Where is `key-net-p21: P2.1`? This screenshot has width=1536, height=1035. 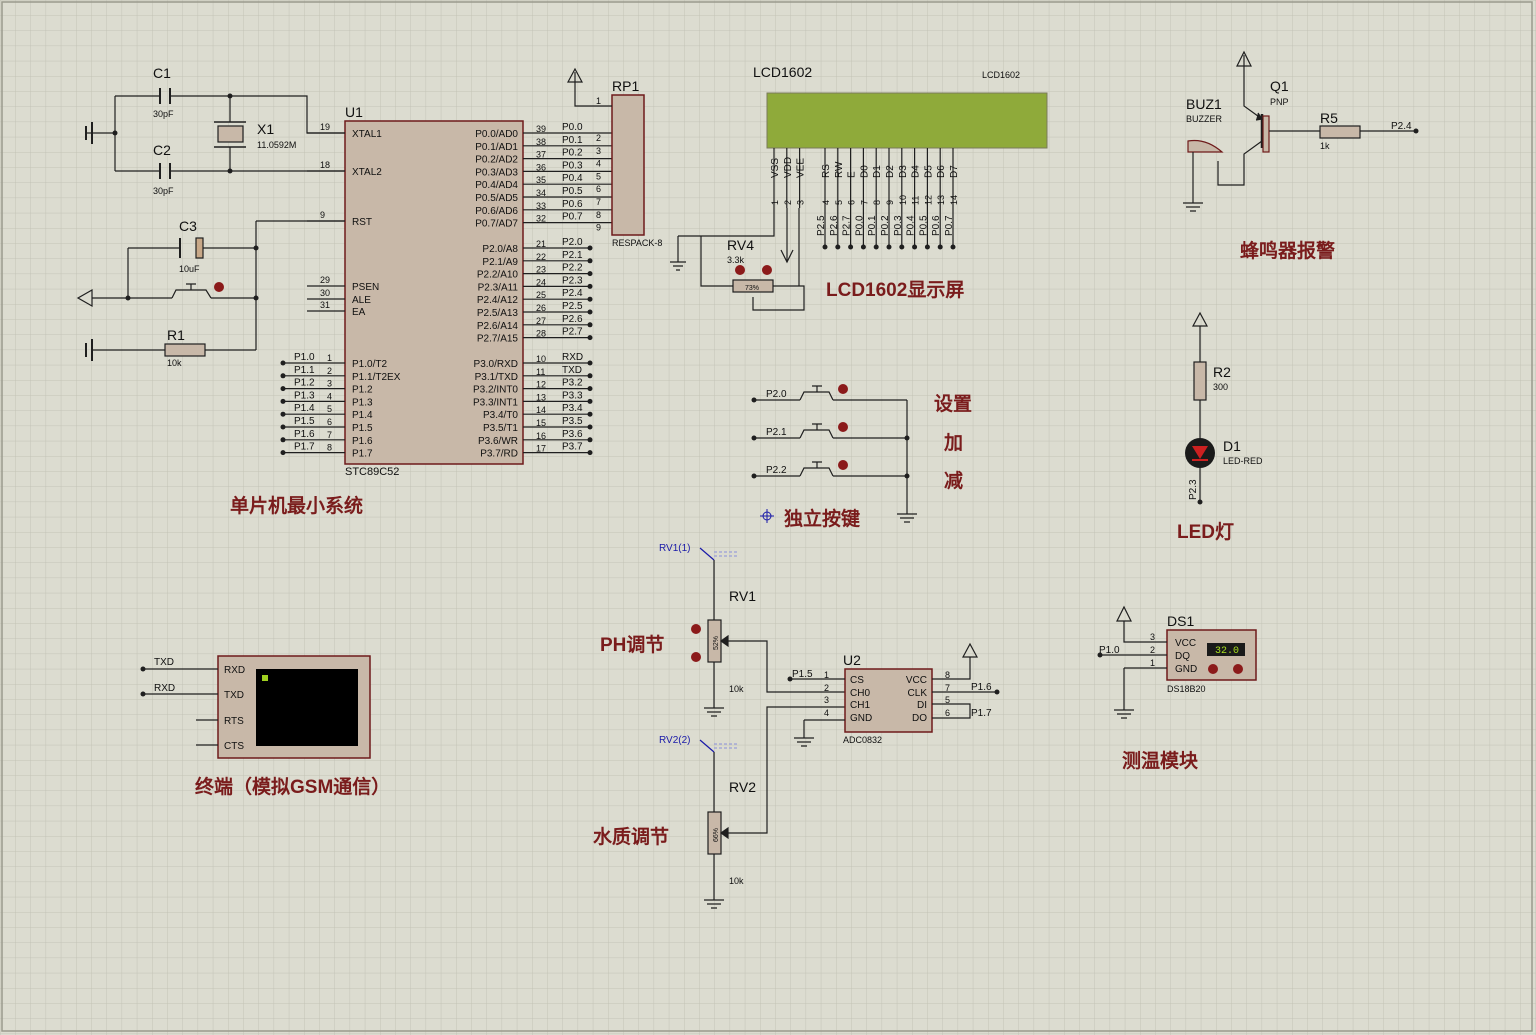 key-net-p21: P2.1 is located at coordinates (776, 432).